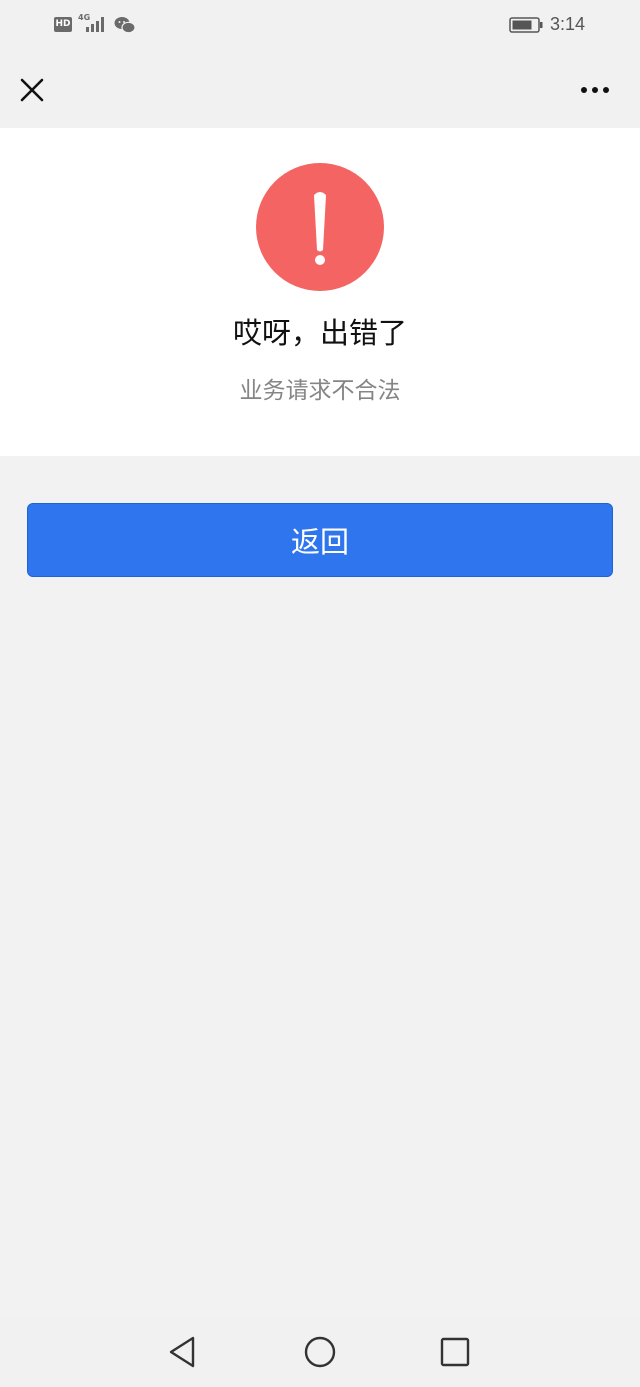 The height and width of the screenshot is (1387, 640). I want to click on home-circle-icon, so click(320, 1352).